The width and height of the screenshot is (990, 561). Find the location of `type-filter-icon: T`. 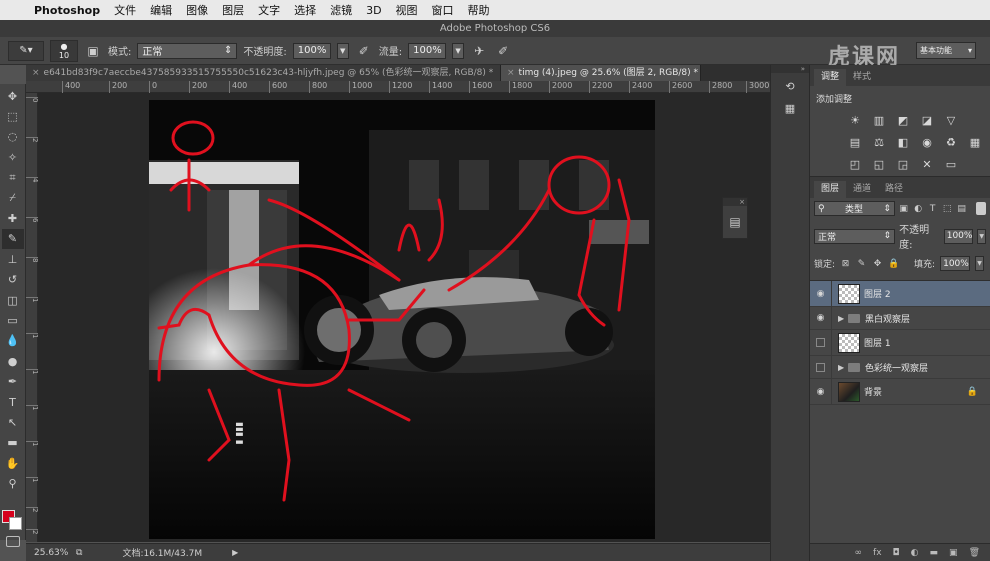

type-filter-icon: T is located at coordinates (933, 208).